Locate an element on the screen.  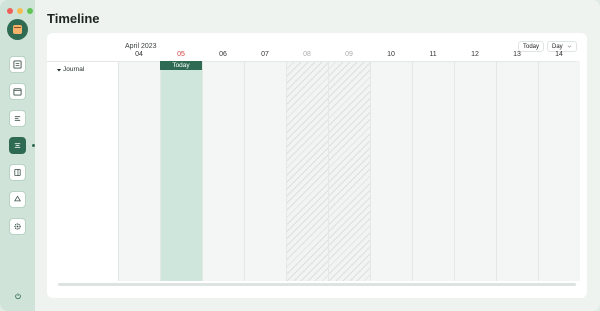
minimize-window-button is located at coordinates (20, 11).